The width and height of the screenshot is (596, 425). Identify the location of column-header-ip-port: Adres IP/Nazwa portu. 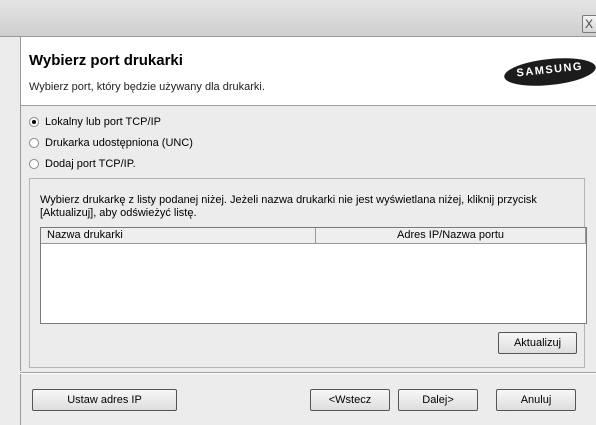
(451, 235).